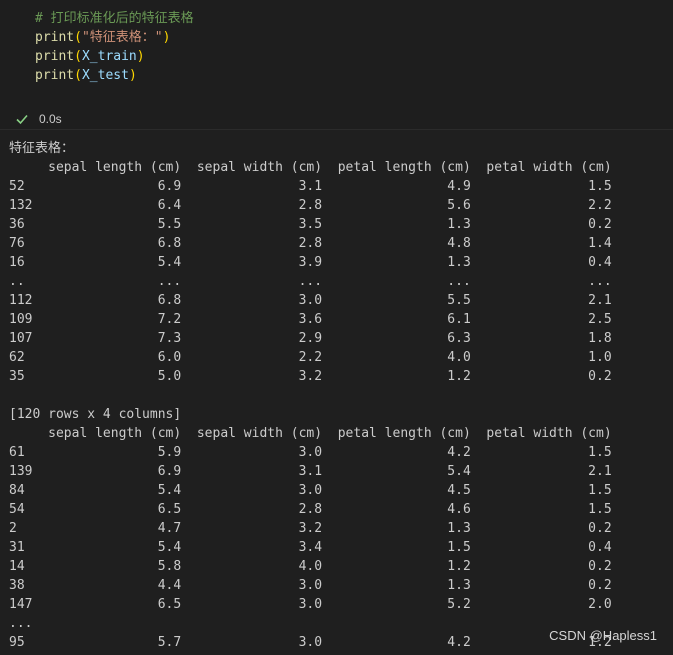 The image size is (673, 655). What do you see at coordinates (310, 490) in the screenshot?
I see `table-row: 84 5.4 3.0 4.5 1.5` at bounding box center [310, 490].